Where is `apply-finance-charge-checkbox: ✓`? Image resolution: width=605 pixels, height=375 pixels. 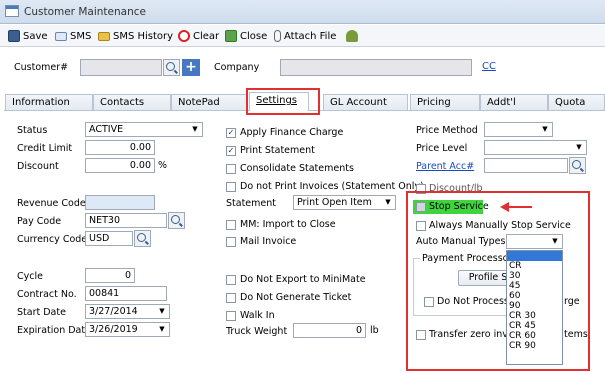 apply-finance-charge-checkbox: ✓ is located at coordinates (231, 133).